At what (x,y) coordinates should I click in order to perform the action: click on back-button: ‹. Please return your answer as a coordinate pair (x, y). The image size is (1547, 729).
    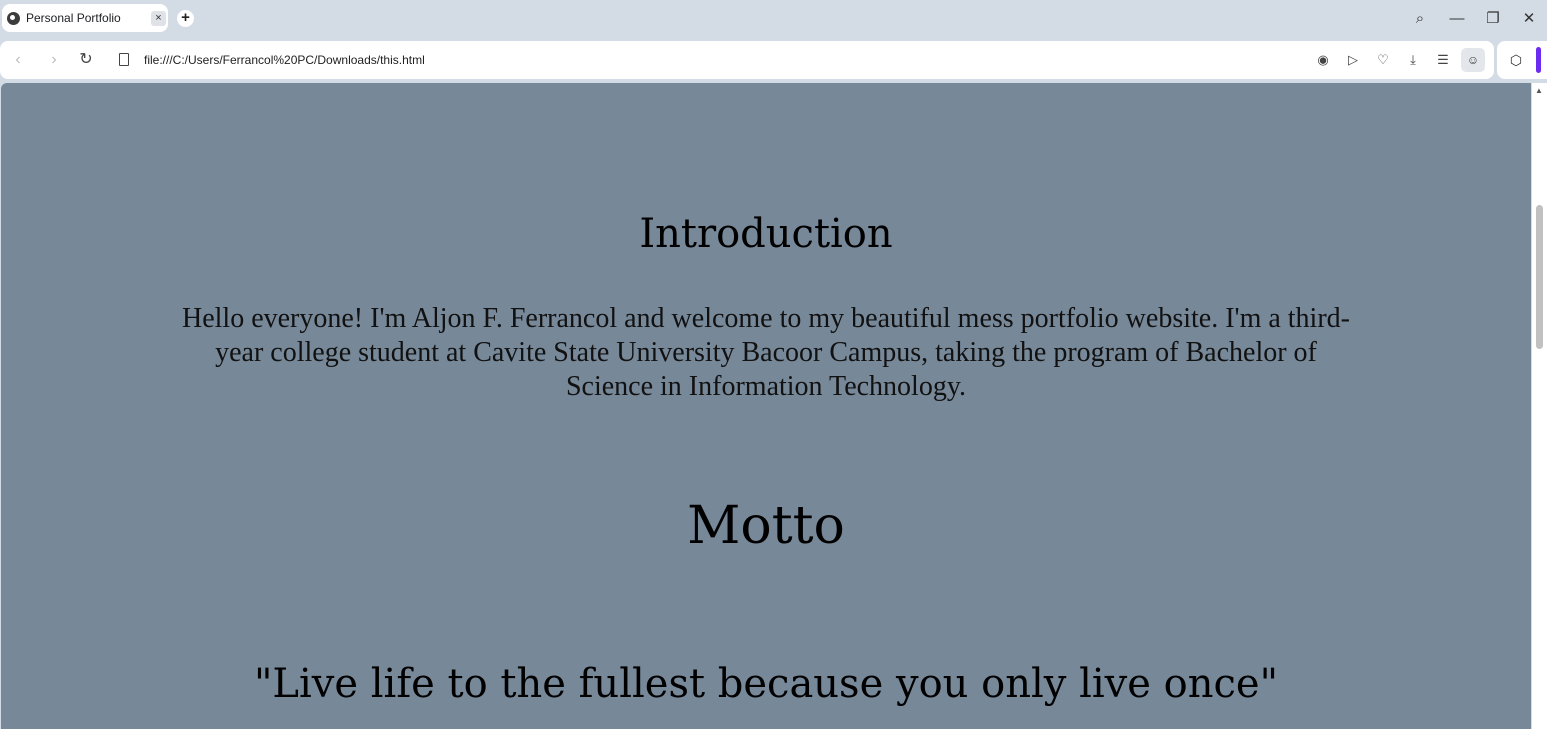
    Looking at the image, I should click on (18, 60).